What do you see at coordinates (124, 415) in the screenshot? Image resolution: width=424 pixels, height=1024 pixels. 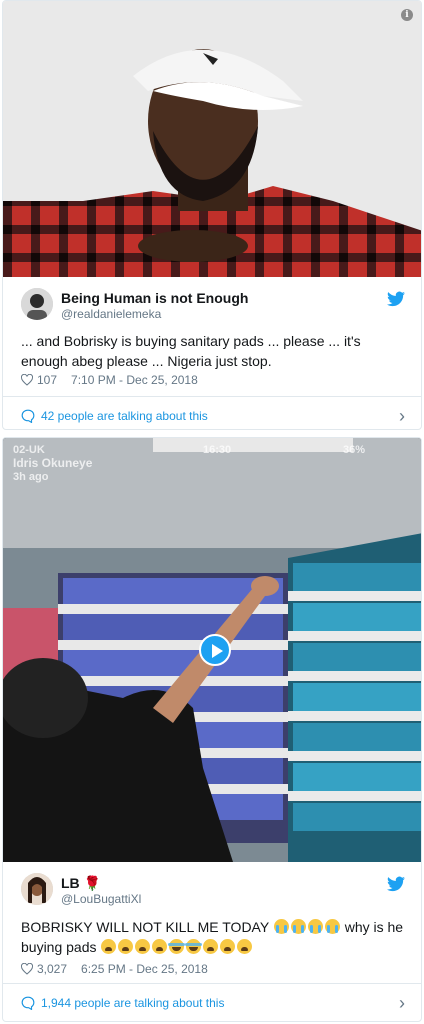 I see `talking-about-text: 42 people are talking about this` at bounding box center [124, 415].